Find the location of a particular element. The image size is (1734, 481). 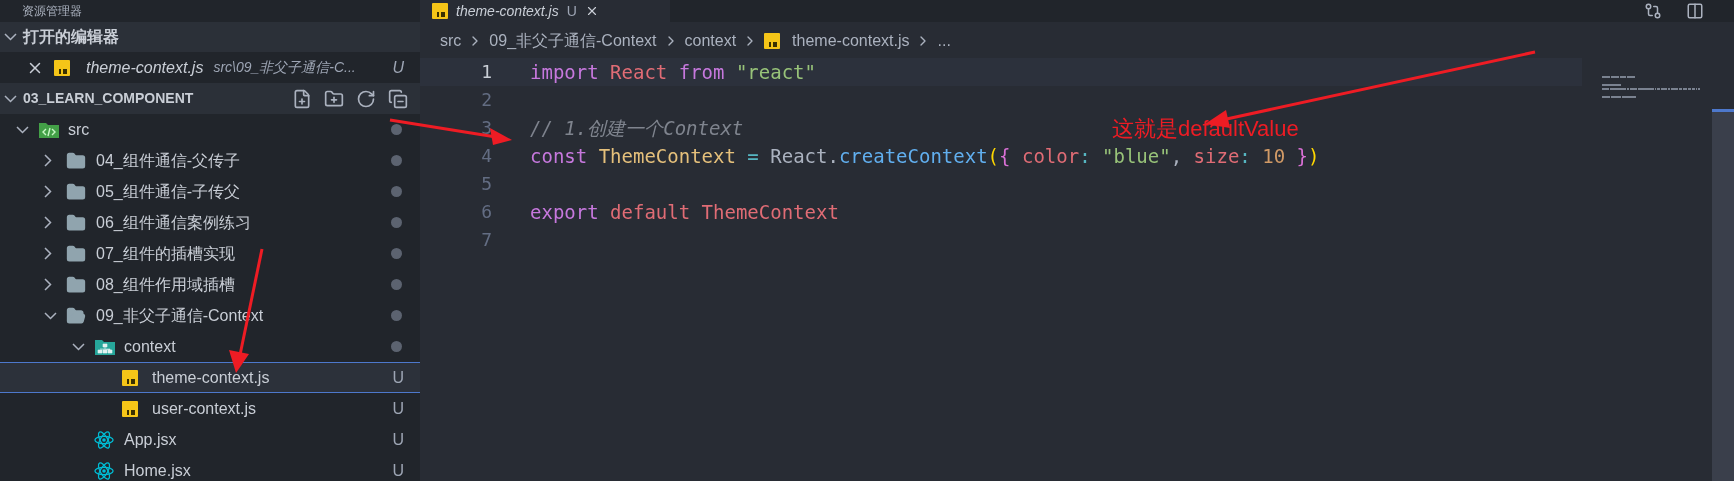

tree-item-label: Home.jsx is located at coordinates (158, 470).